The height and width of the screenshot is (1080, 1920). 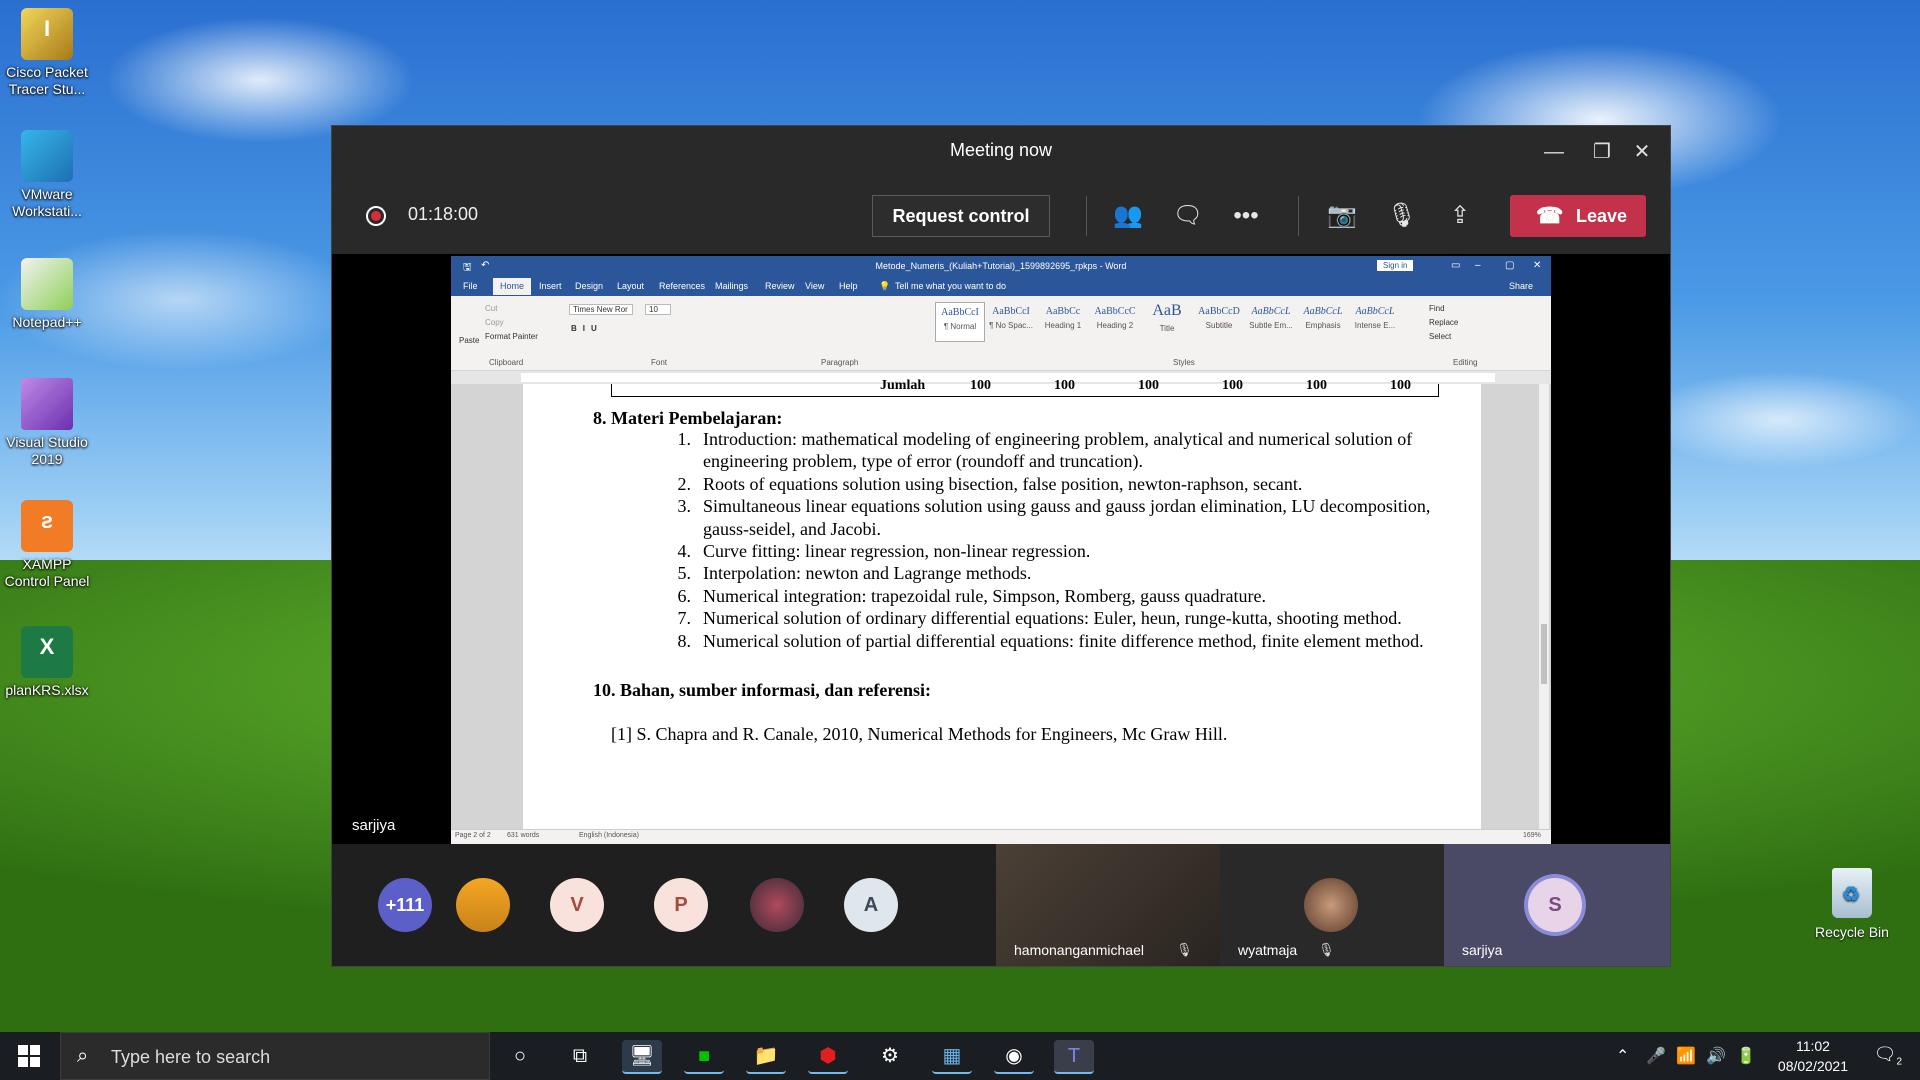 What do you see at coordinates (885, 286) in the screenshot?
I see `lightbulb-icon: 💡` at bounding box center [885, 286].